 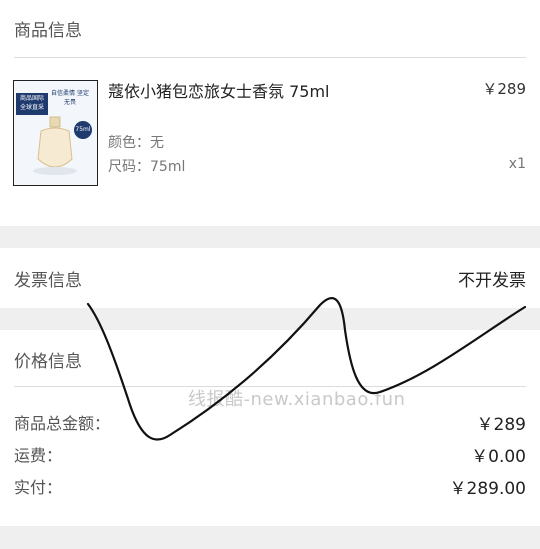 I want to click on product-name: 蔻依小猪包恋旅女士香氛 75ml, so click(x=218, y=90).